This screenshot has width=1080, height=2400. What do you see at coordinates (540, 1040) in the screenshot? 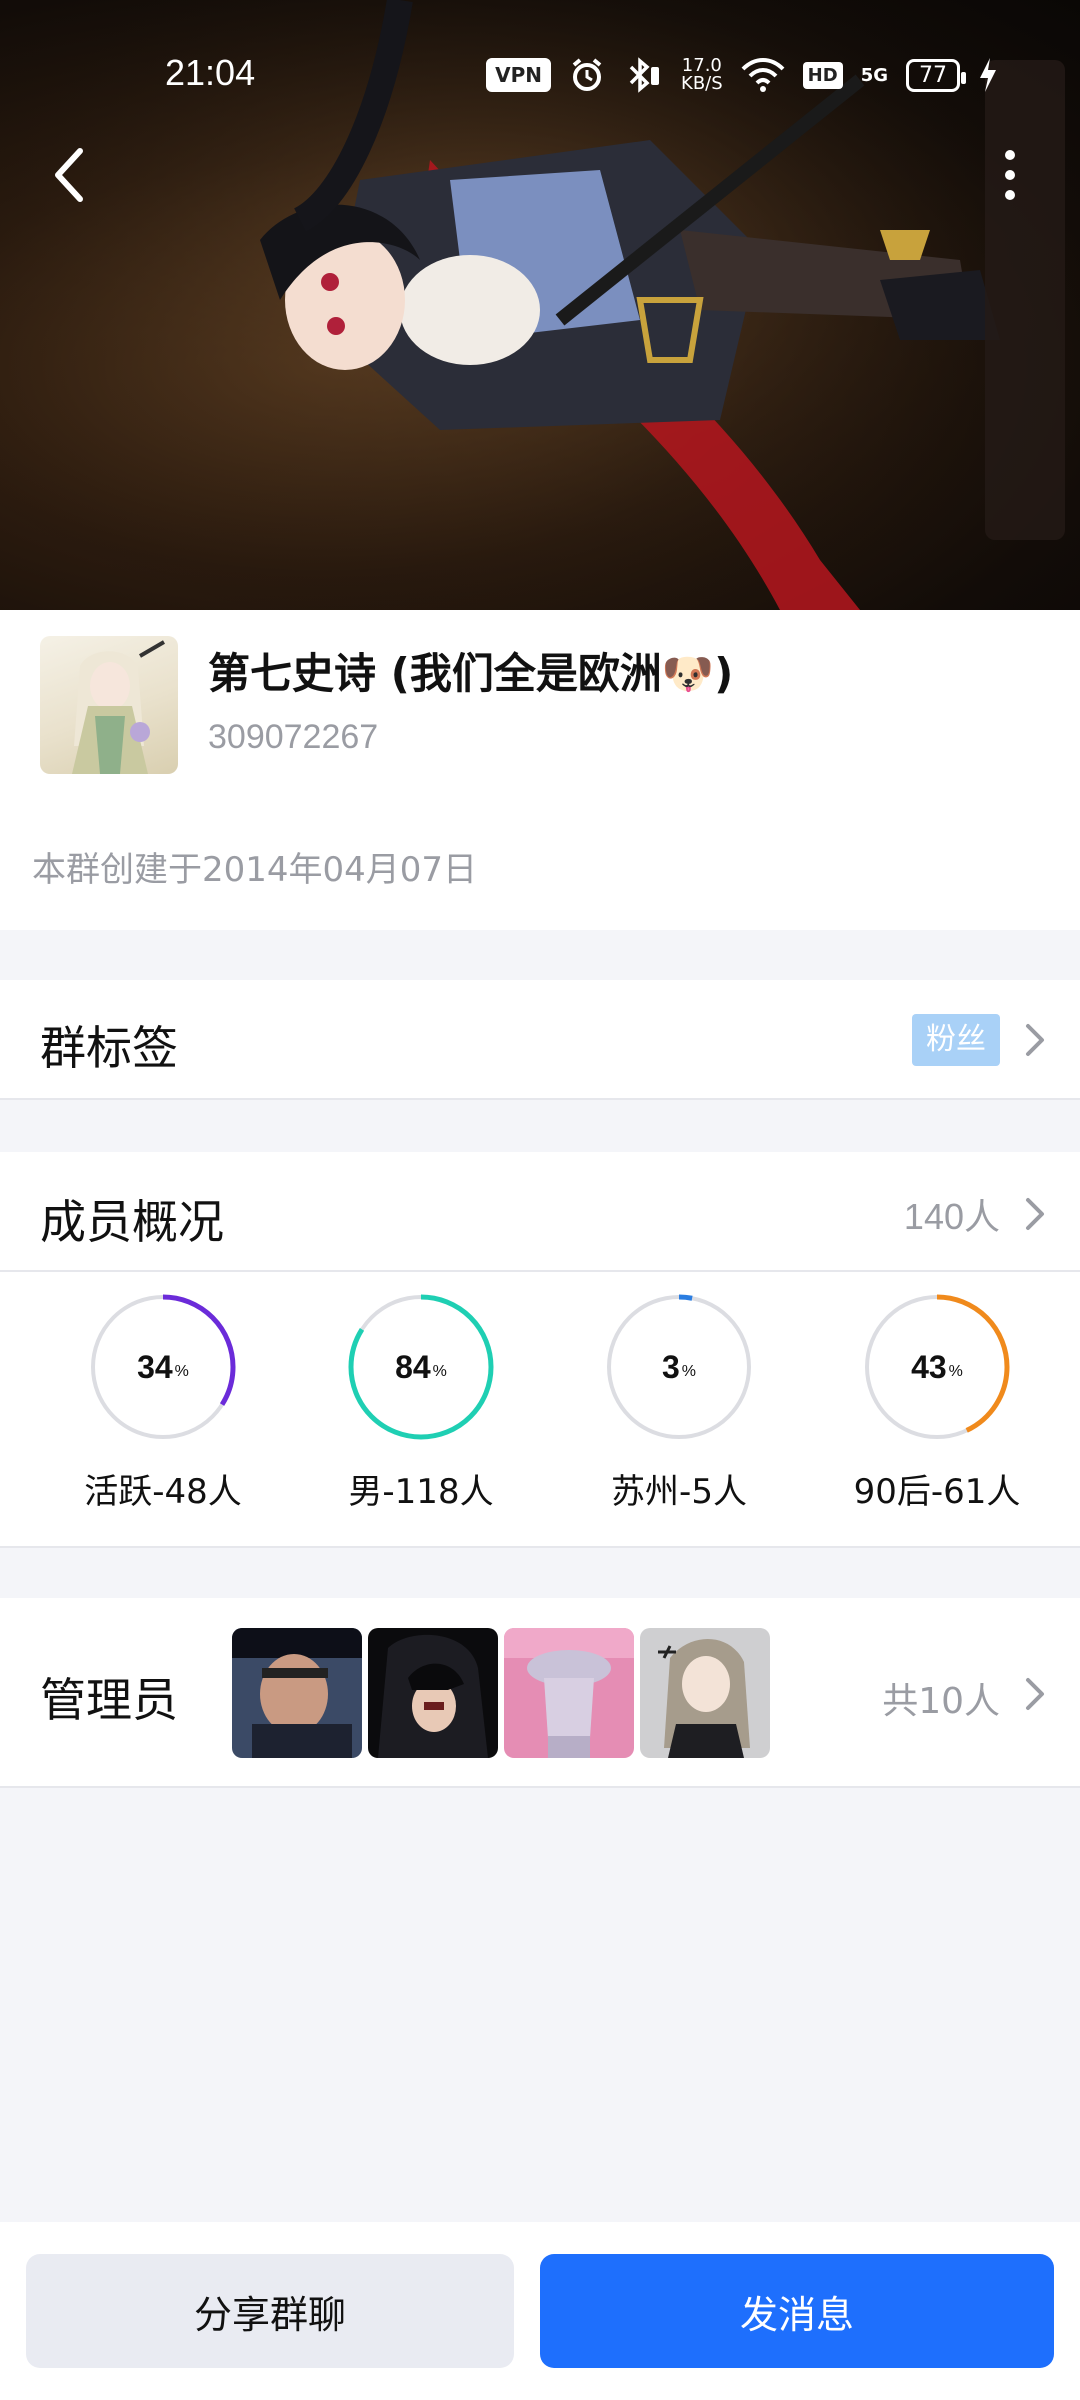
I see `group-tags-row: 群标签 粉丝` at bounding box center [540, 1040].